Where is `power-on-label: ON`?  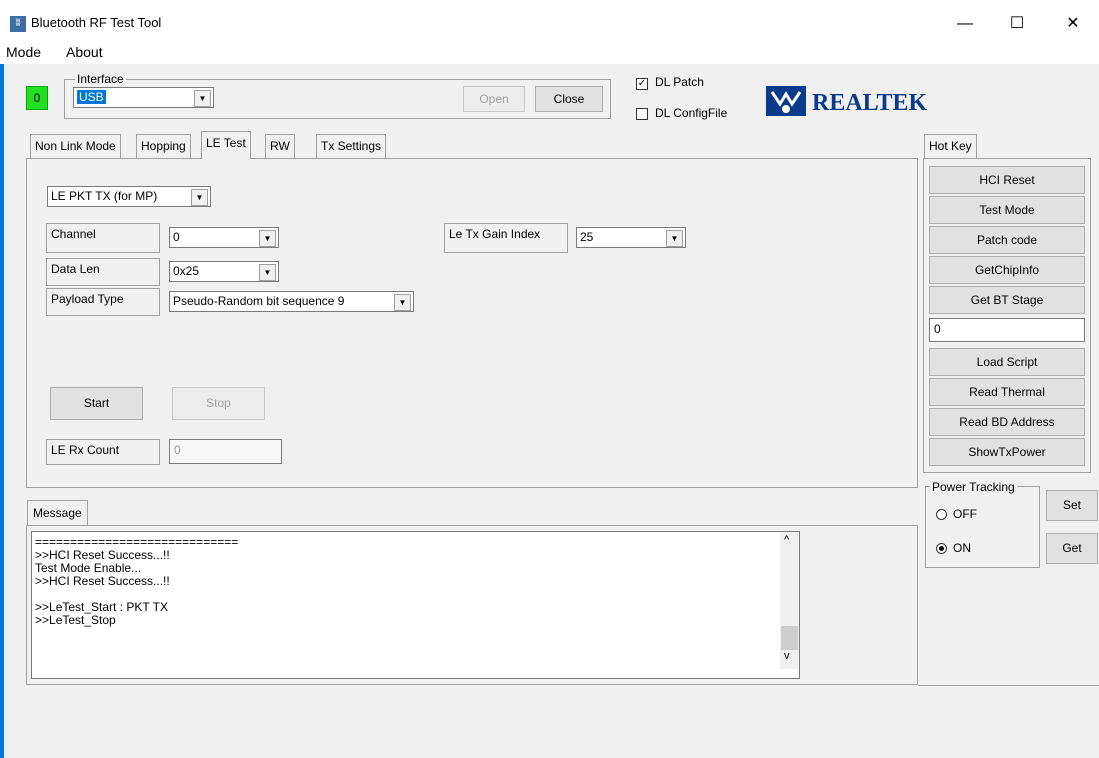 power-on-label: ON is located at coordinates (962, 548).